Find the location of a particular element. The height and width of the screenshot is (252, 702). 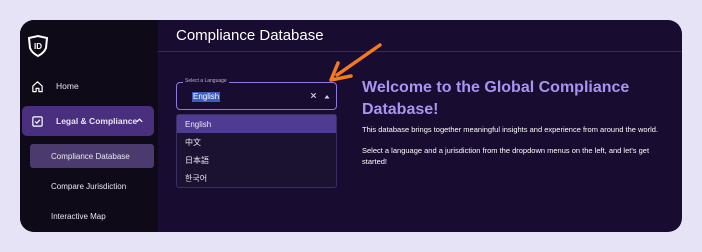

home-icon is located at coordinates (37, 86).